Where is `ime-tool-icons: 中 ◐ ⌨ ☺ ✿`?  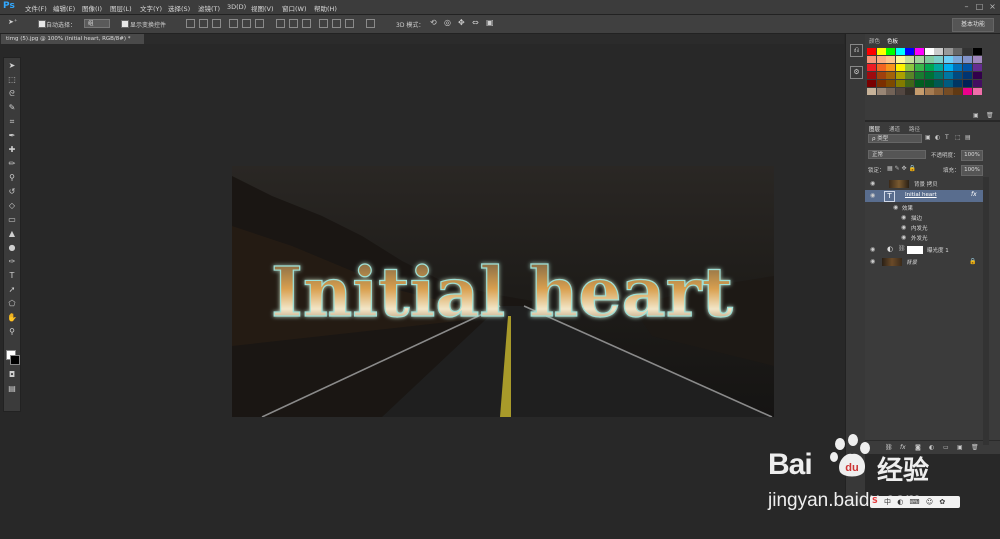 ime-tool-icons: 中 ◐ ⌨ ☺ ✿ is located at coordinates (915, 502).